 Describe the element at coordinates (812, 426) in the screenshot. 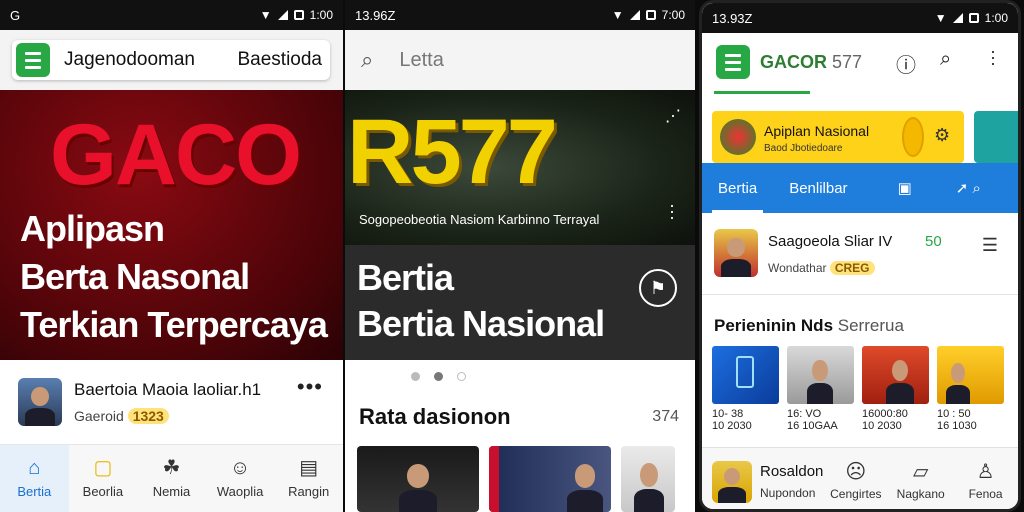

I see `grid-item-date: 16 10GAA` at that location.